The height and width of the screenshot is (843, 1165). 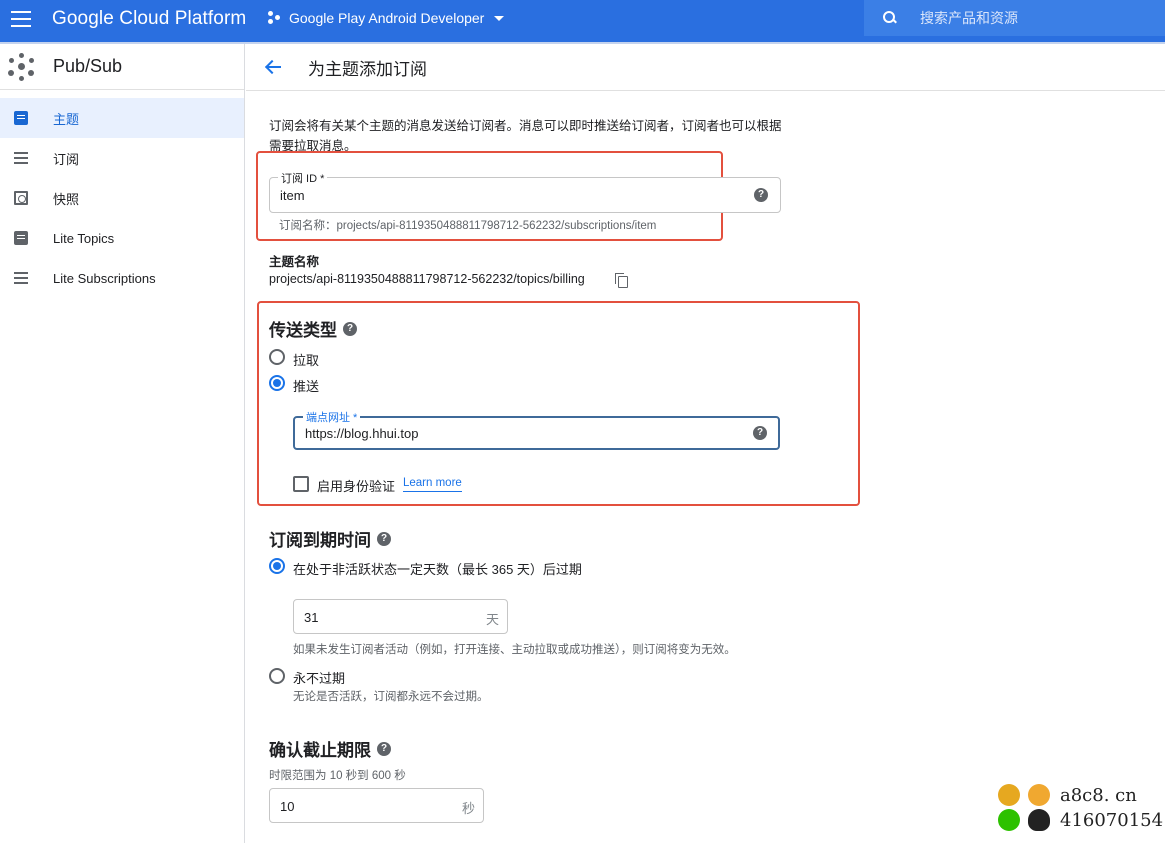 I want to click on project-dots-icon, so click(x=275, y=18).